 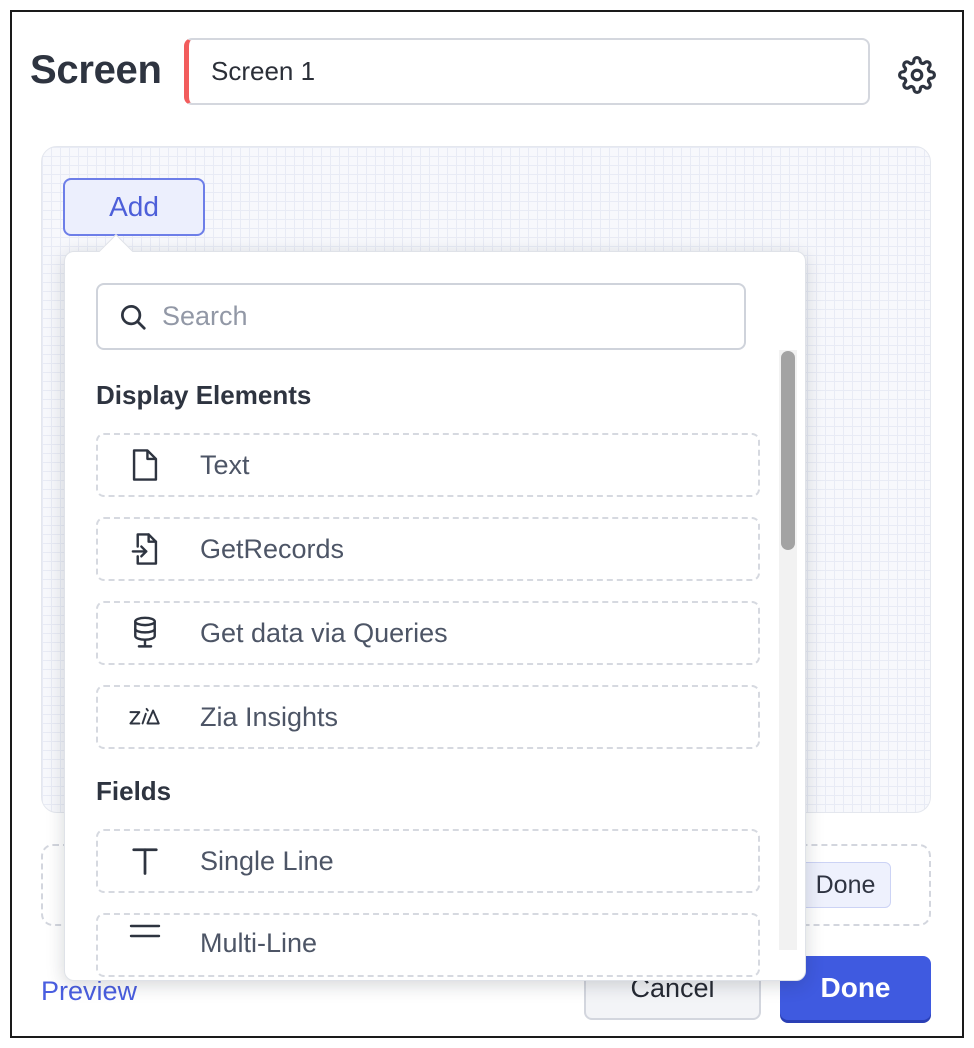 I want to click on file-import-icon, so click(x=145, y=549).